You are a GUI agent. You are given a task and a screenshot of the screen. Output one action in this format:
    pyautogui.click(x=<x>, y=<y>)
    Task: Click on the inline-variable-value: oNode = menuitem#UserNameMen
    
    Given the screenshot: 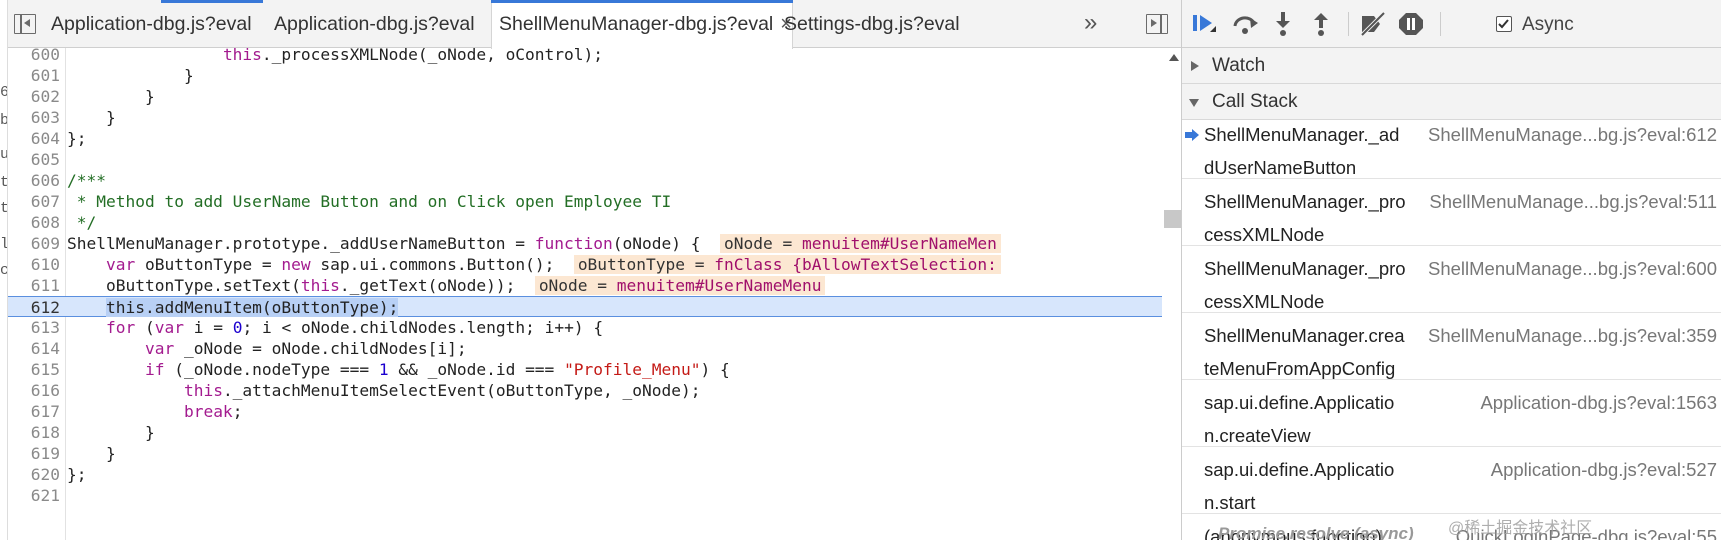 What is the action you would take?
    pyautogui.click(x=860, y=243)
    